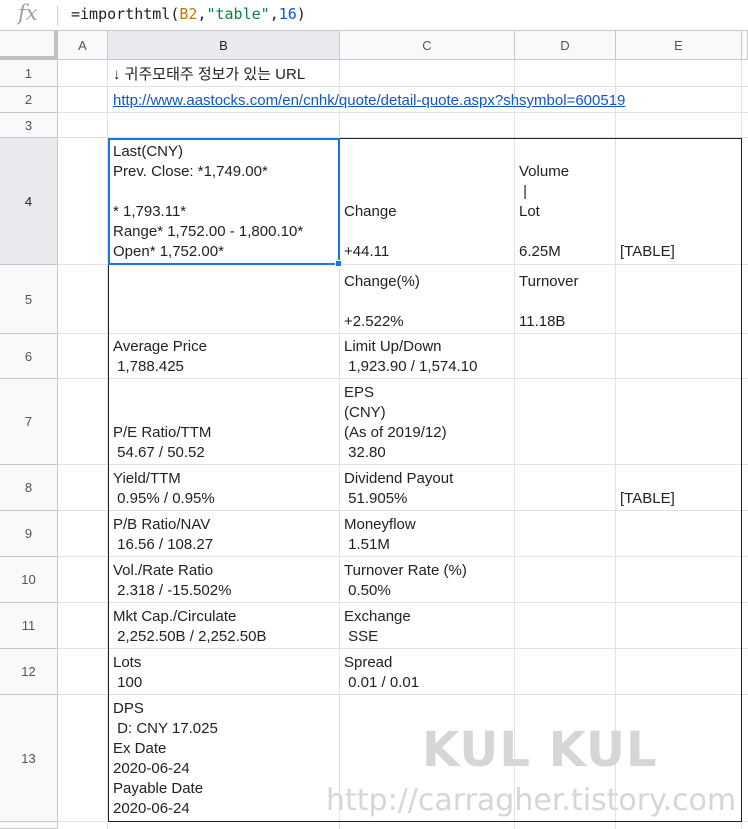  What do you see at coordinates (125, 14) in the screenshot?
I see `formula-prefix: =importhtml(` at bounding box center [125, 14].